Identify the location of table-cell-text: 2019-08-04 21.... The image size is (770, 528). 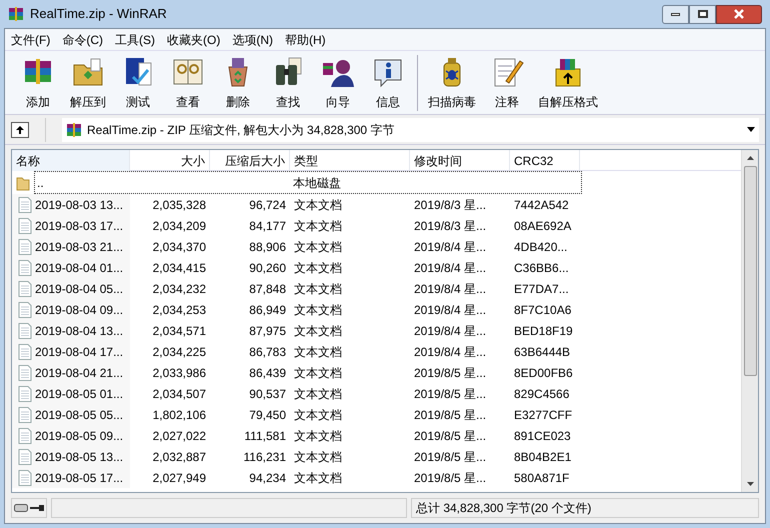
(79, 373).